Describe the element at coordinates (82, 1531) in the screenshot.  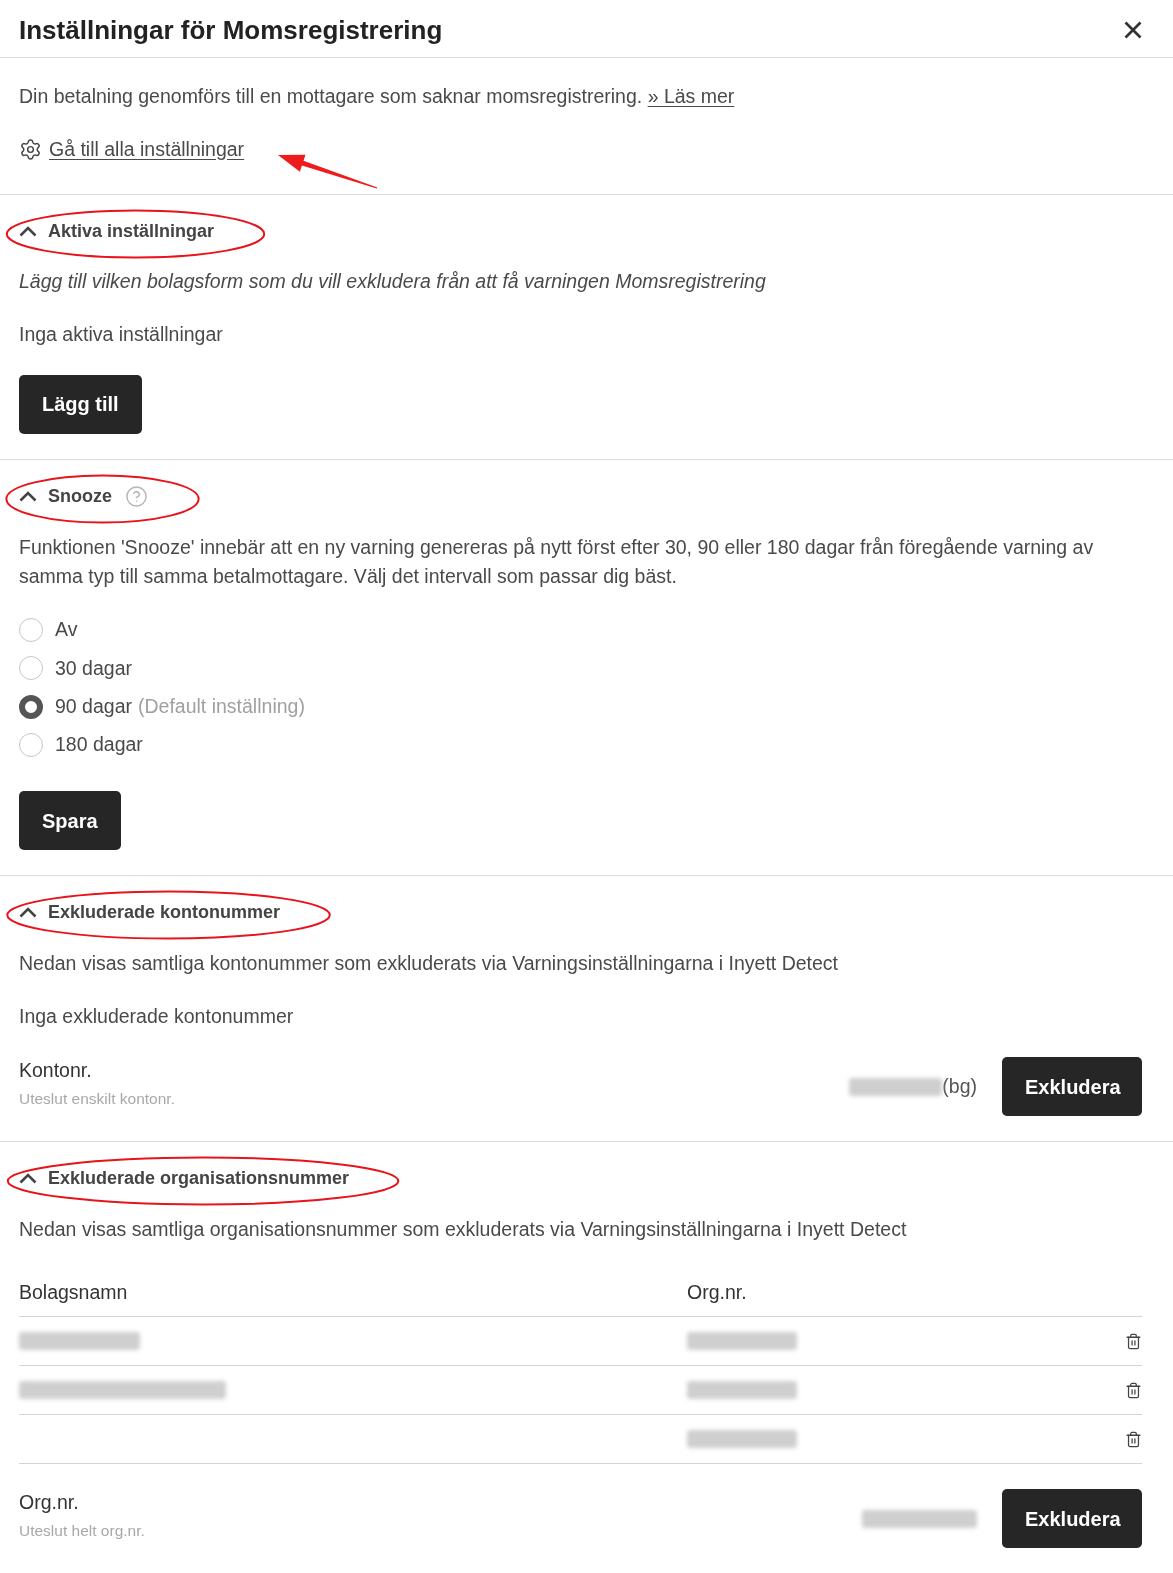
I see `field-hint: Uteslut helt org.nr.` at that location.